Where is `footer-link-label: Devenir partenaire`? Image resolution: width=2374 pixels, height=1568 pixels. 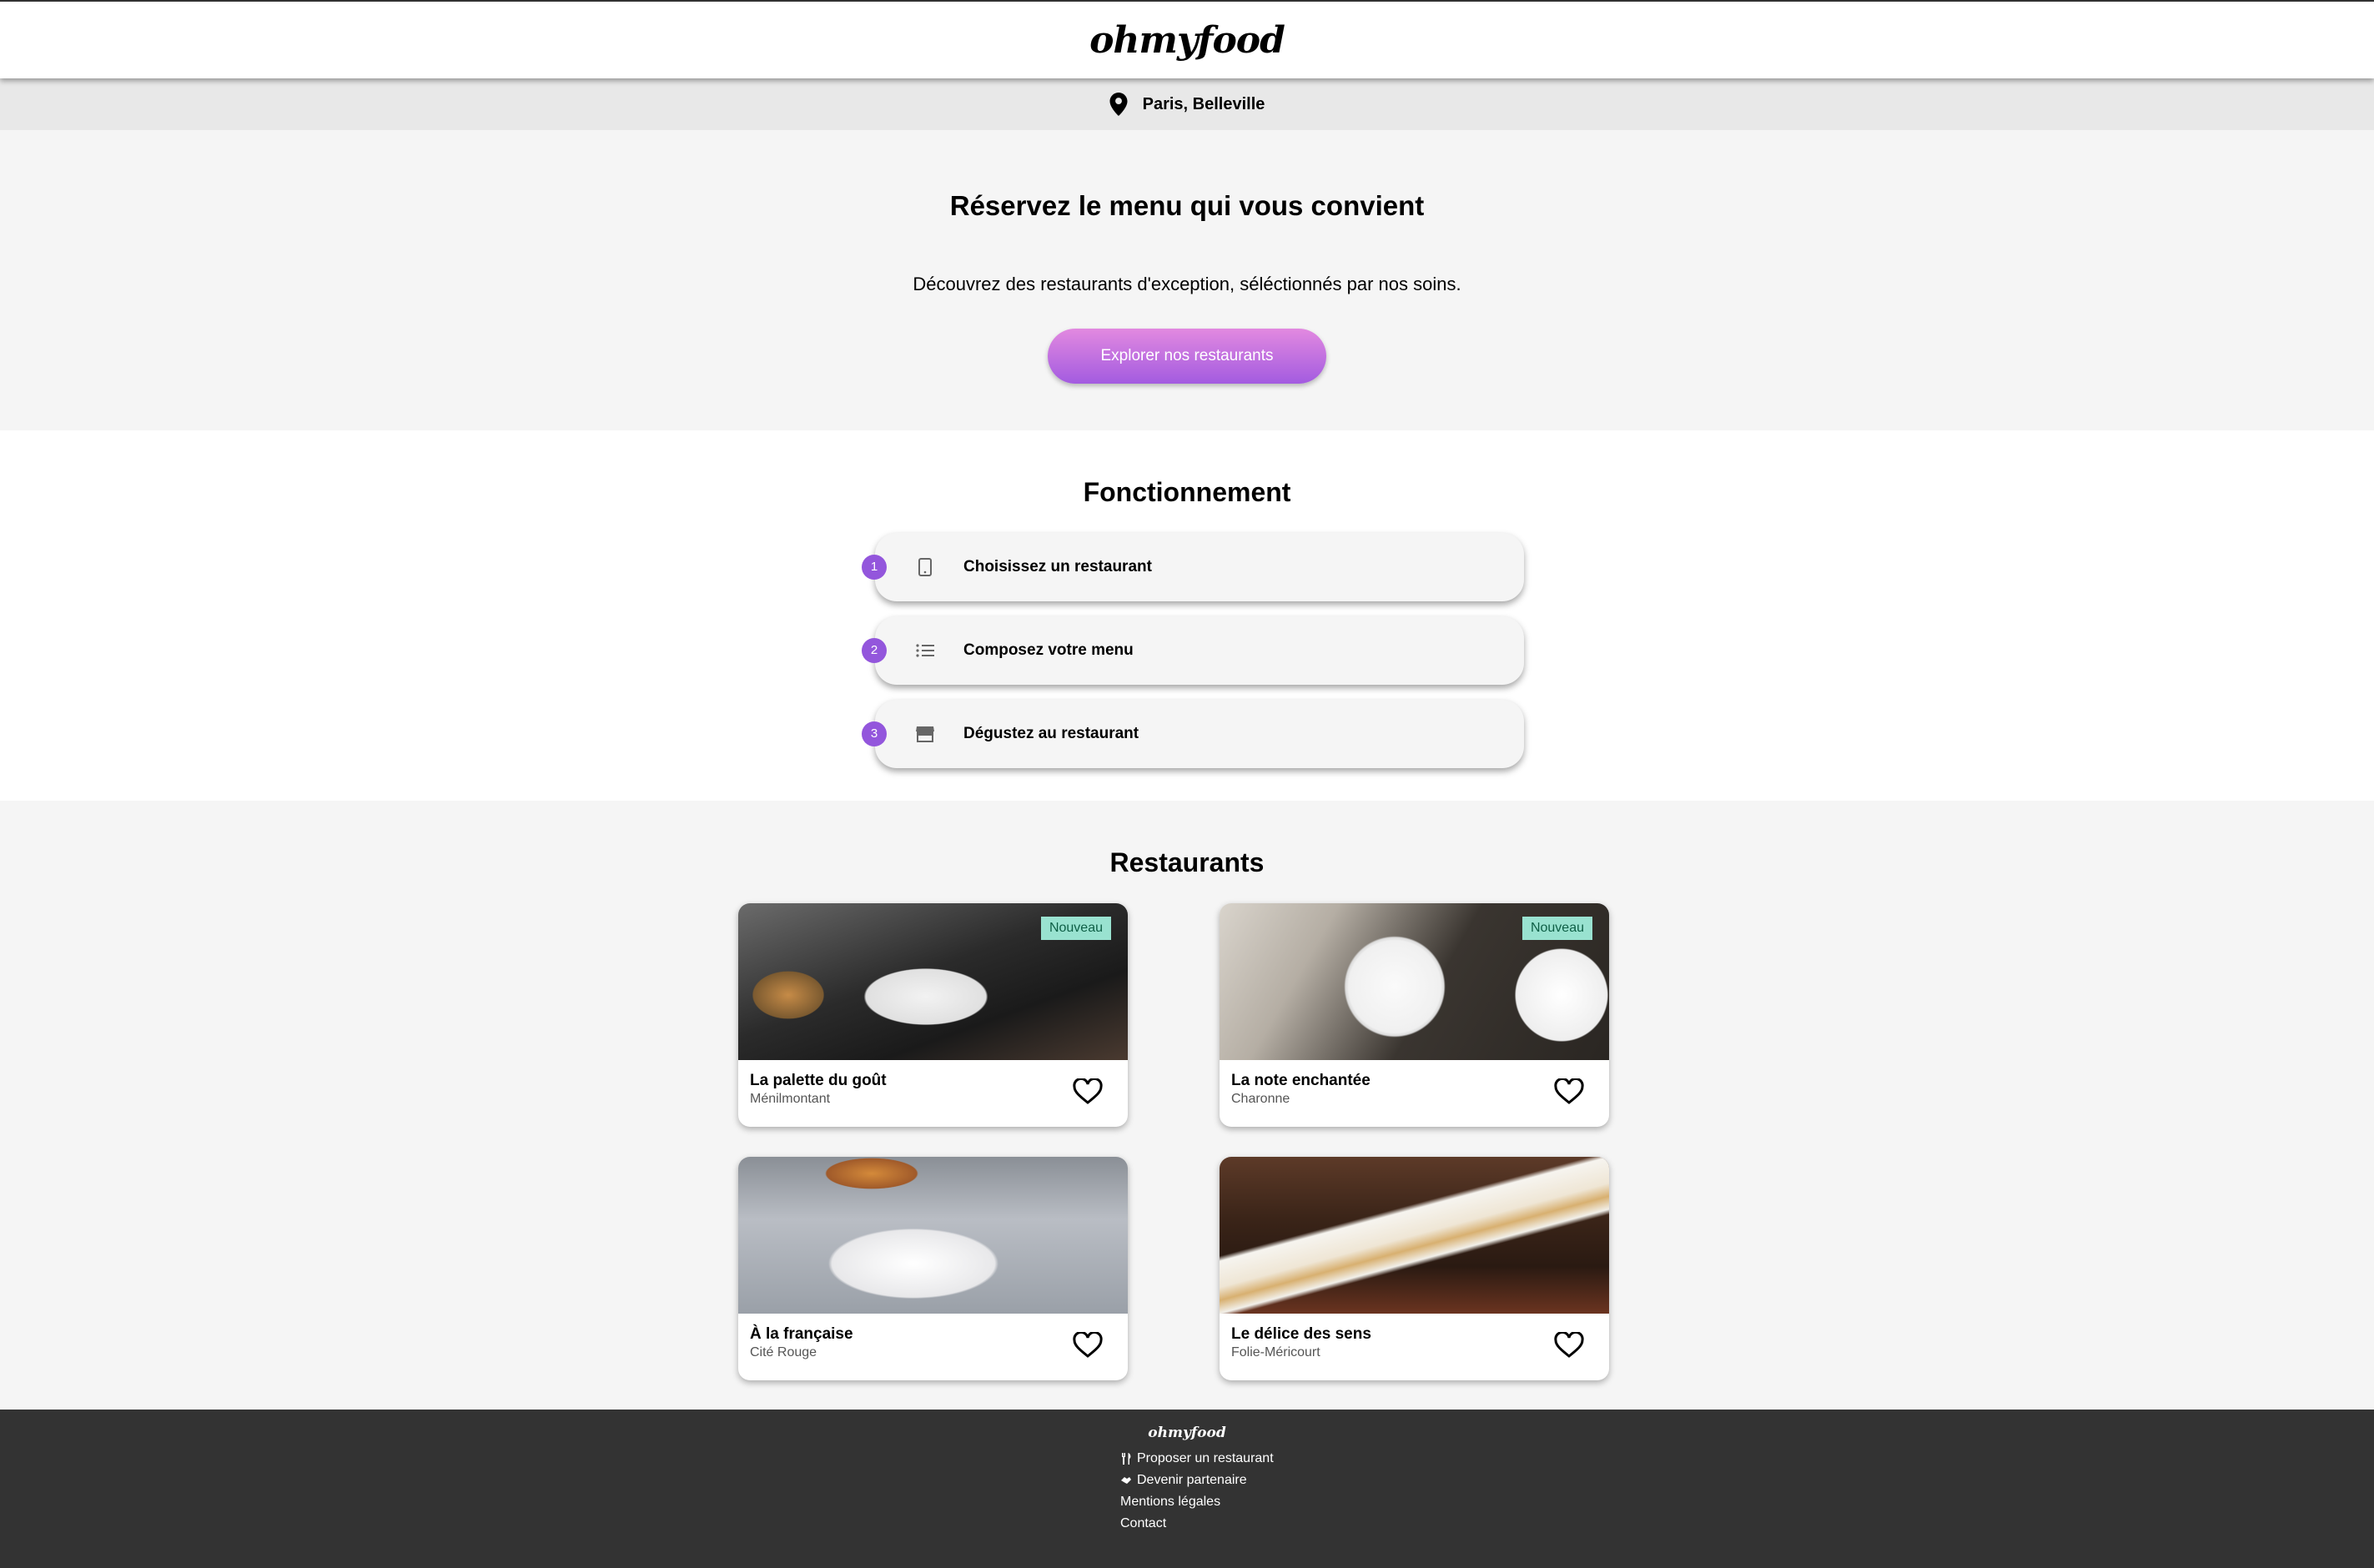
footer-link-label: Devenir partenaire is located at coordinates (1192, 1480).